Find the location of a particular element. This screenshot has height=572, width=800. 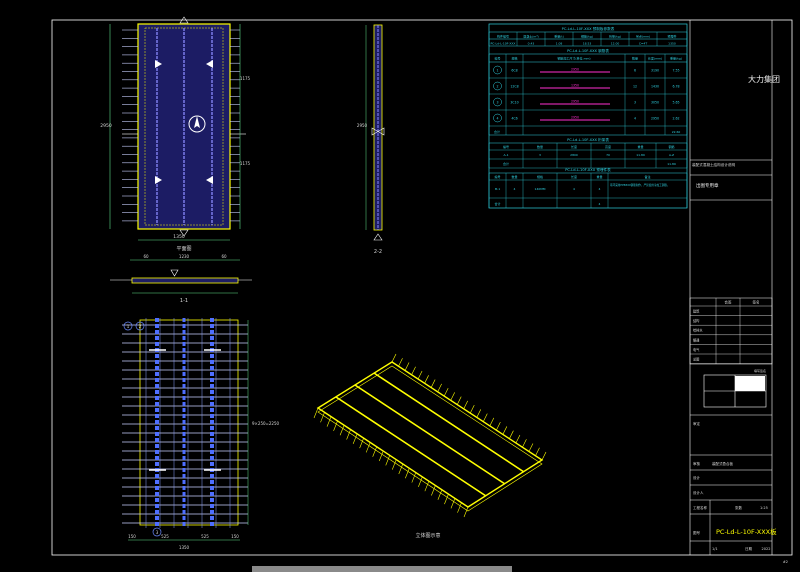

table-cell: 混凝土(m³) is located at coordinates (530, 36).